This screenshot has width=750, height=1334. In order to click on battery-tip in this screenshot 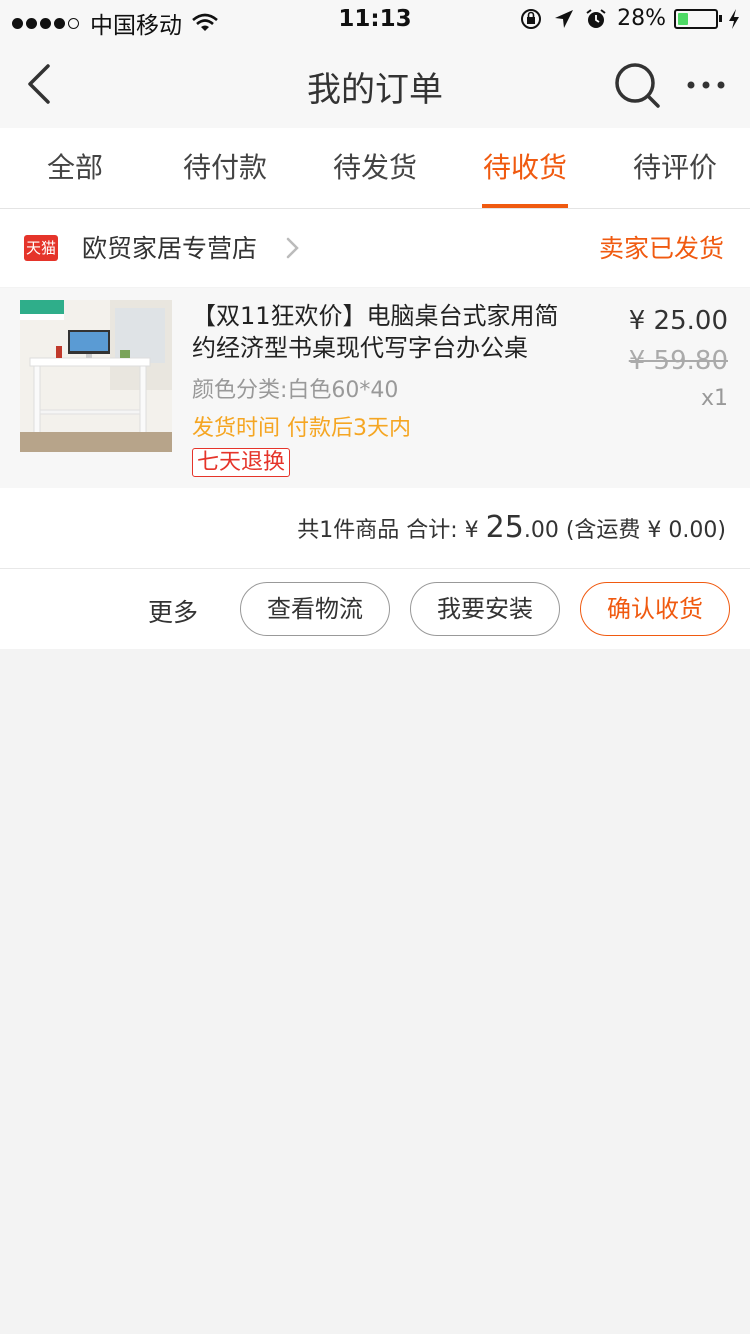, I will do `click(720, 18)`.